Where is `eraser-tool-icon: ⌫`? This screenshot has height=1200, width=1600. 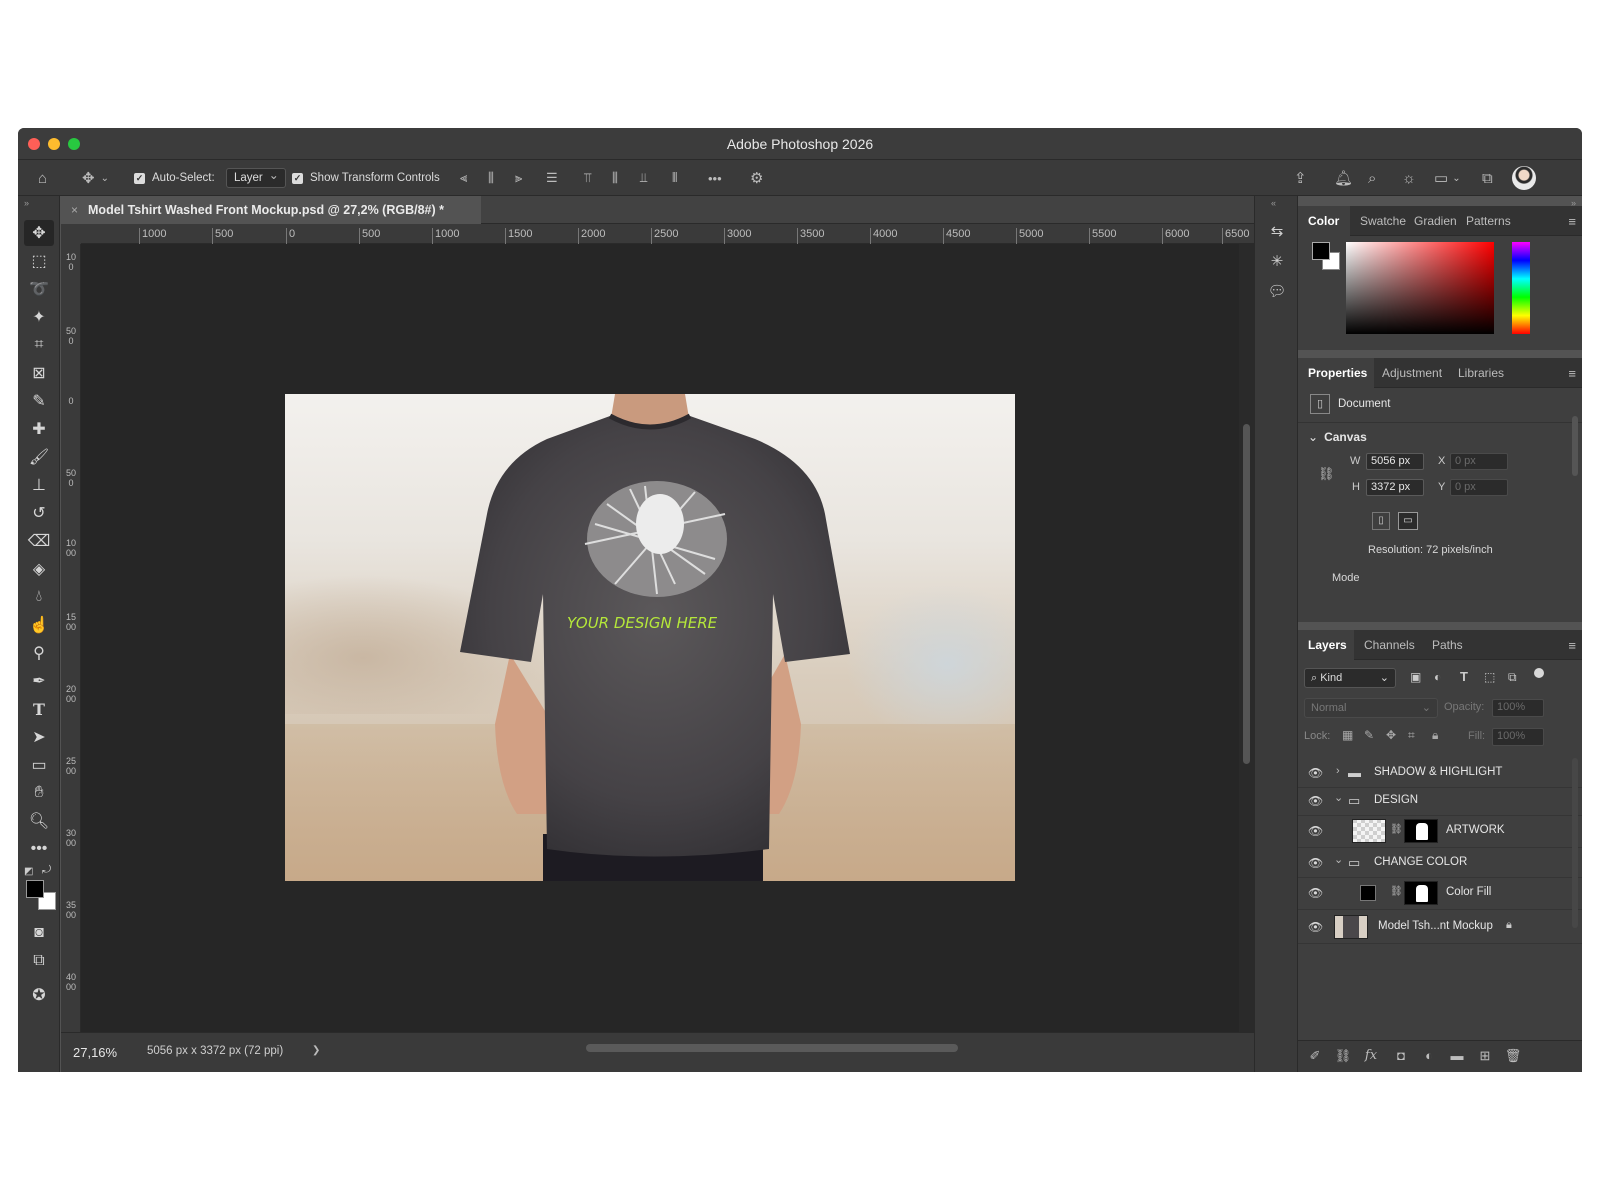
eraser-tool-icon: ⌫ is located at coordinates (39, 541).